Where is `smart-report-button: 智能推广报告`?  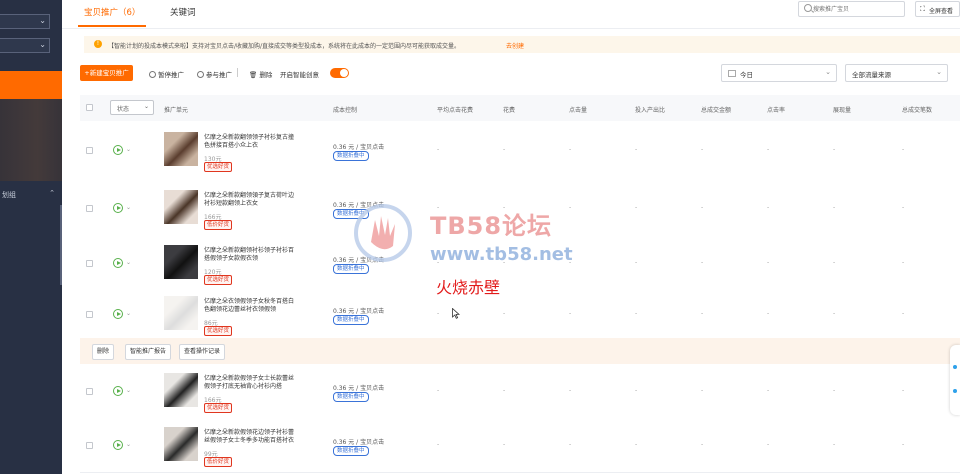
smart-report-button: 智能推广报告 is located at coordinates (148, 352).